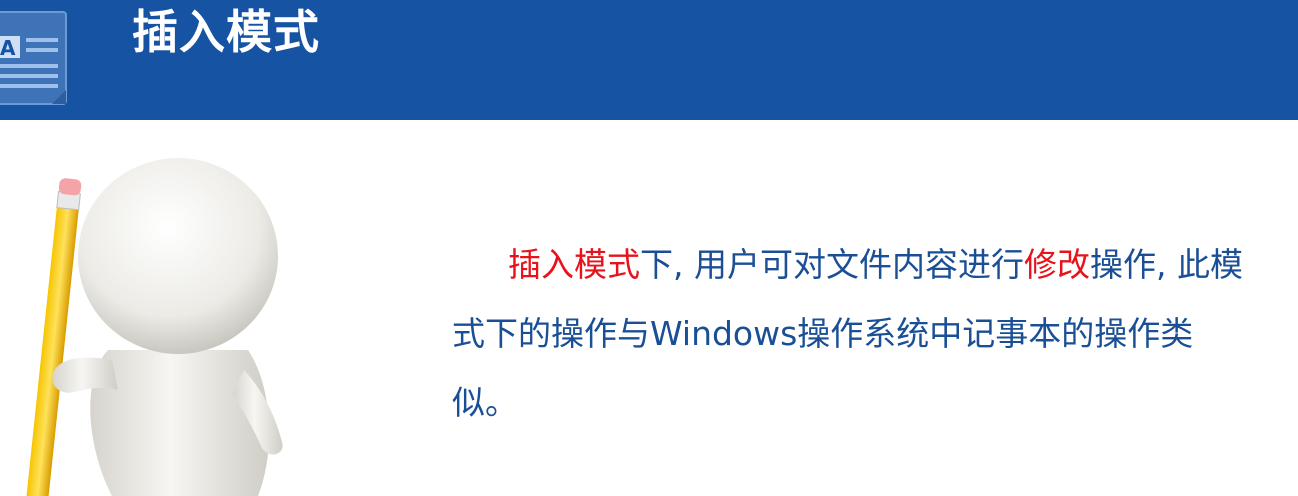 Image resolution: width=1298 pixels, height=496 pixels. I want to click on highlight-modify: 修改, so click(1056, 264).